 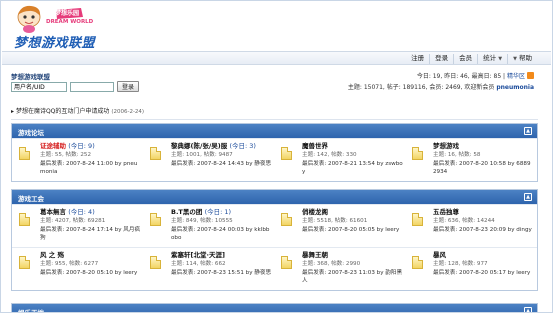 I want to click on forum-name: 证途辅助, so click(x=53, y=146).